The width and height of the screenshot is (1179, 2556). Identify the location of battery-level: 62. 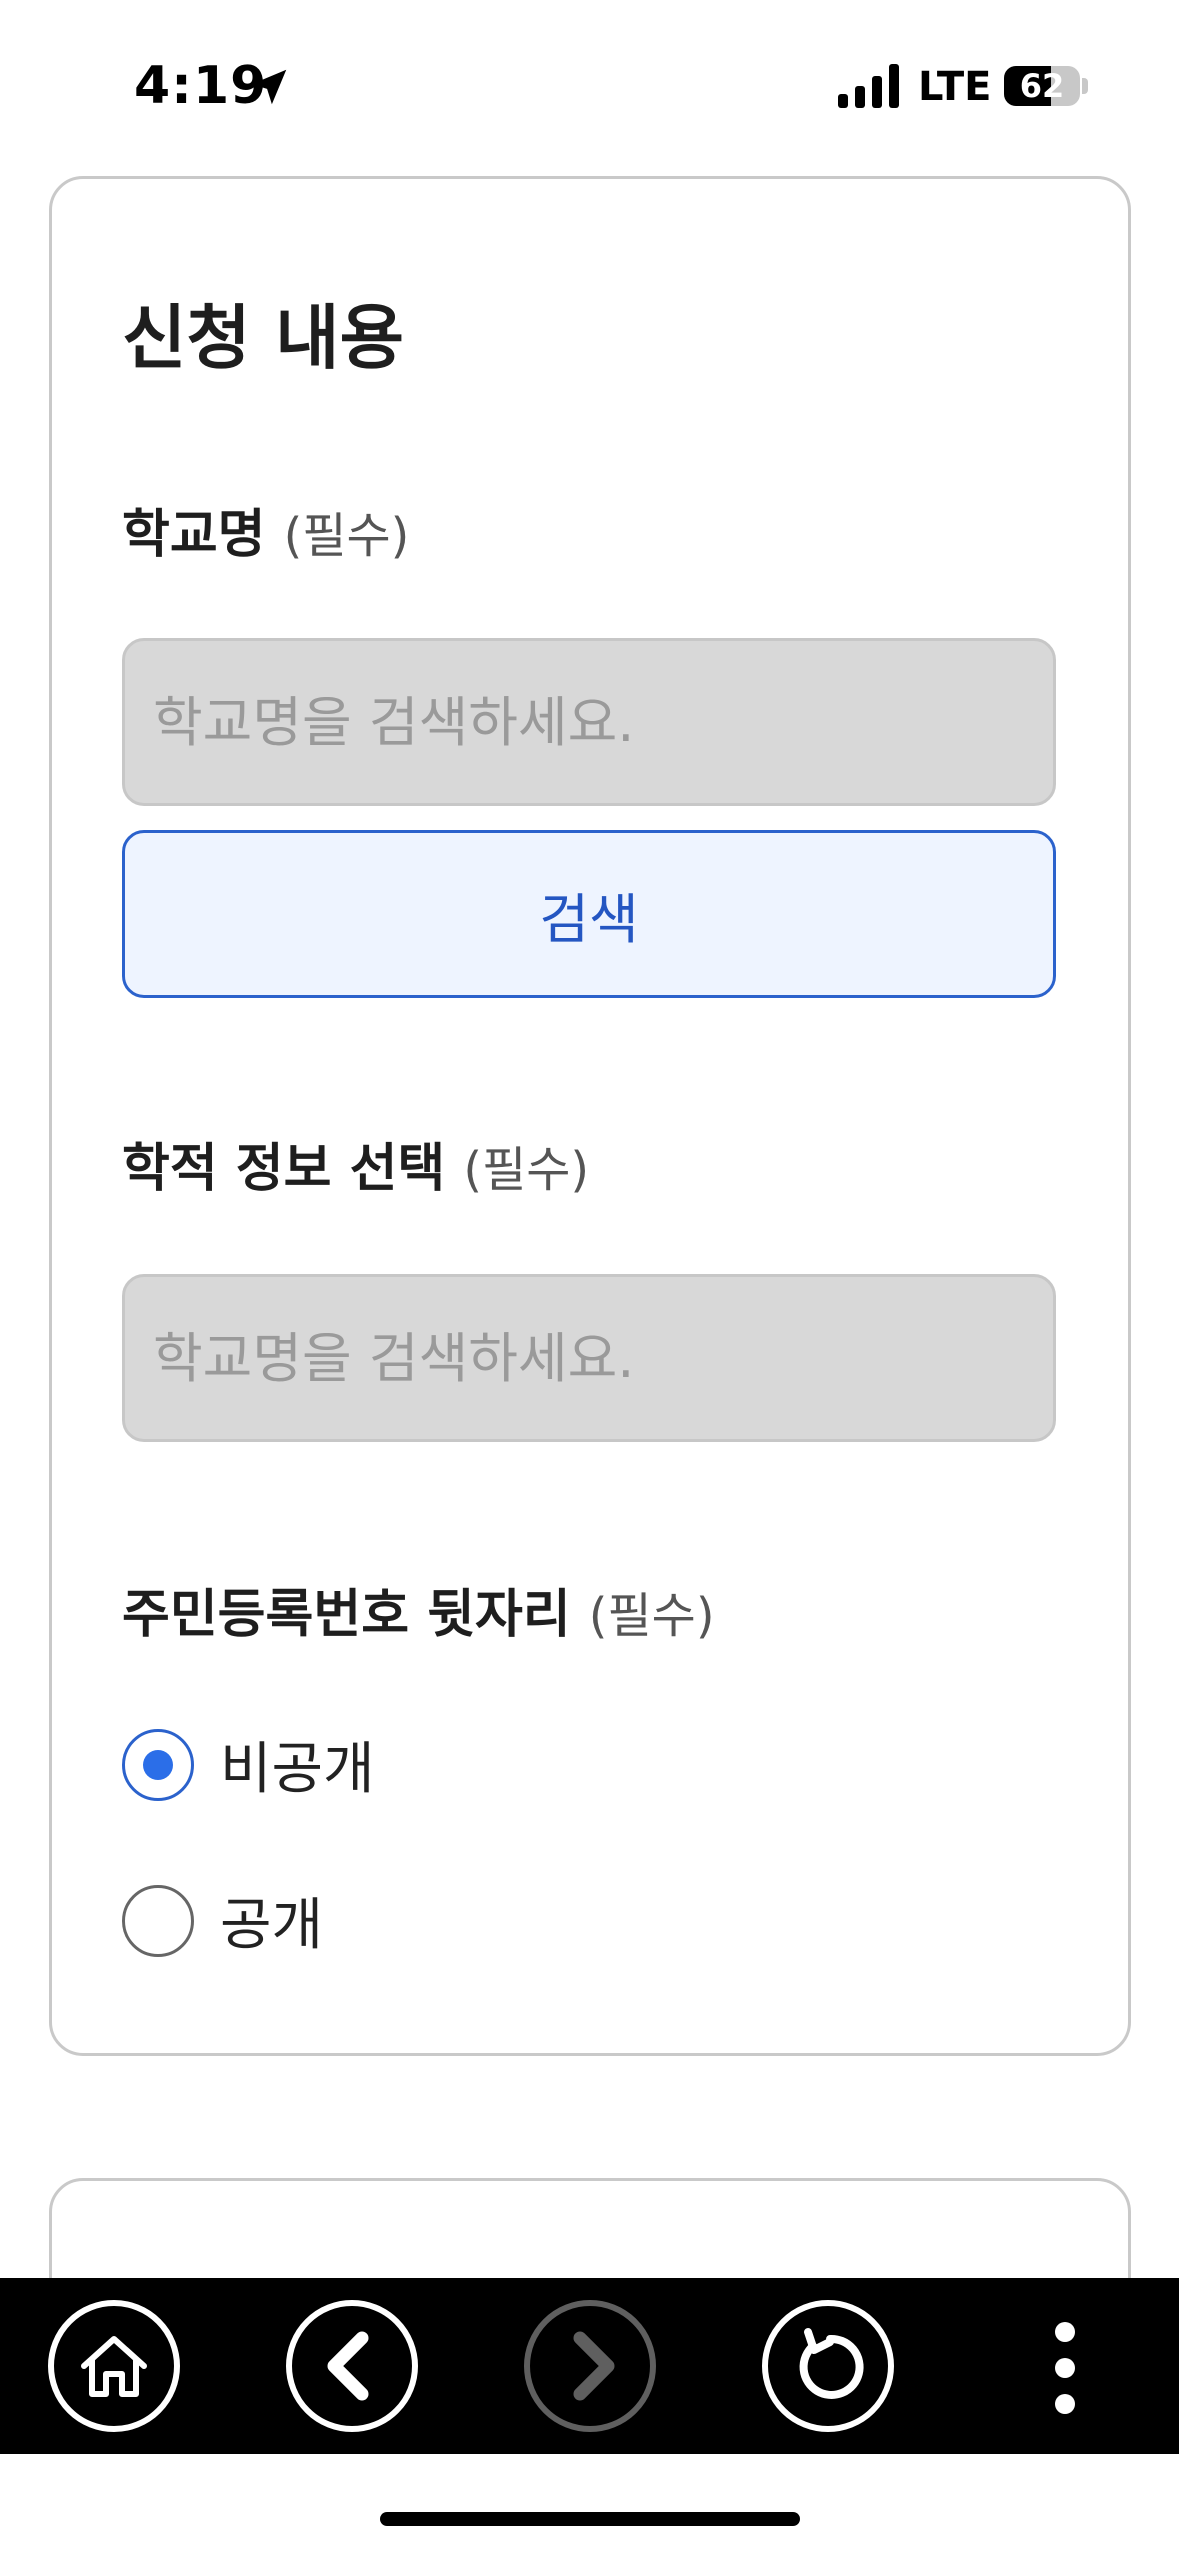
(1042, 86).